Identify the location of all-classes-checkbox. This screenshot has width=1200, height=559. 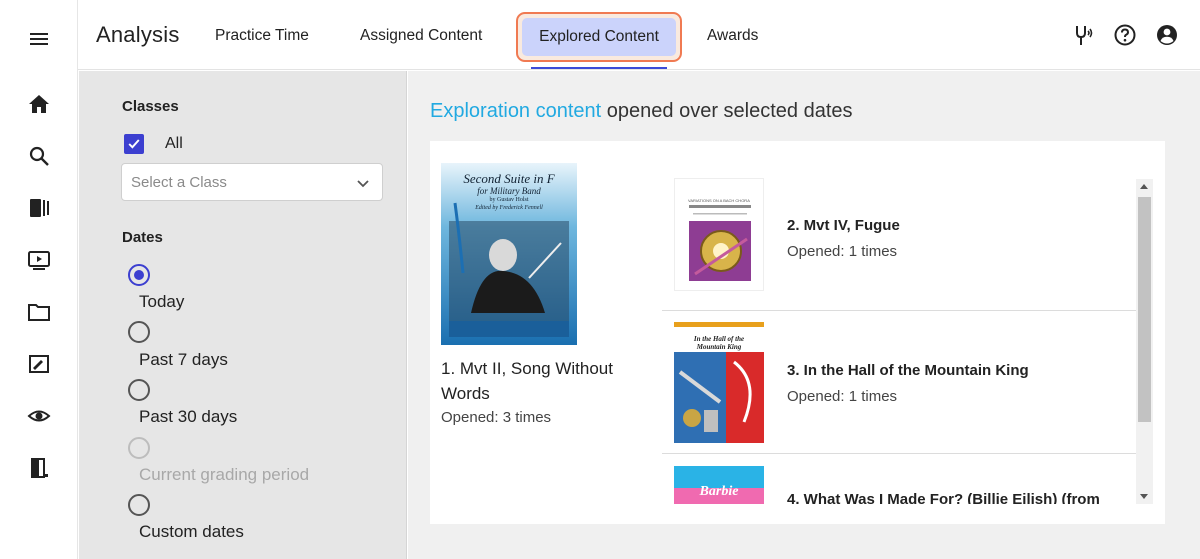
(134, 144).